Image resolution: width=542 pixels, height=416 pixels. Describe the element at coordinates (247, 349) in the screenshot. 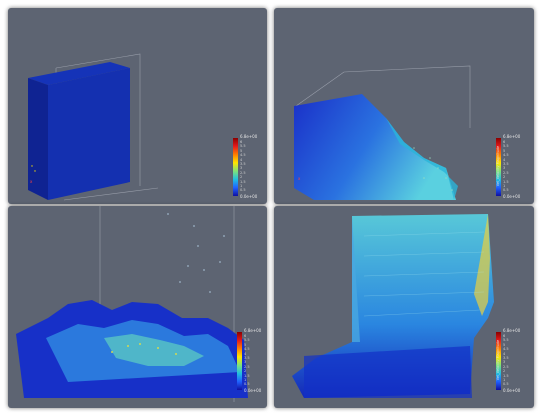

I see `legend-tick-3-4: 4.5` at that location.